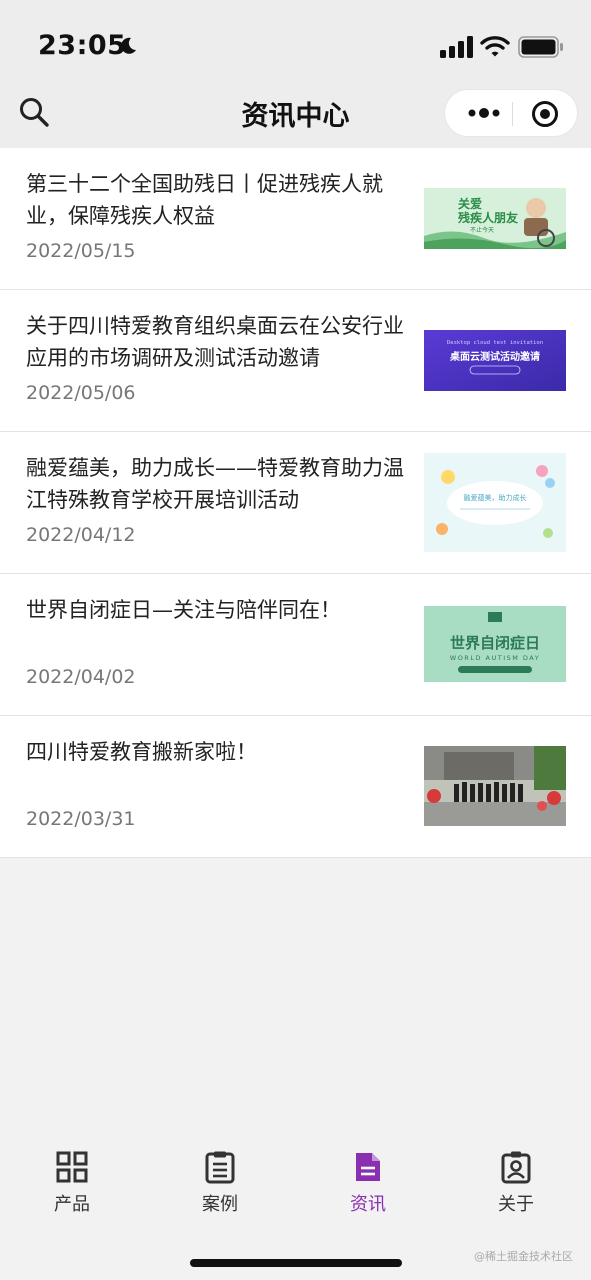 This screenshot has height=1280, width=591. What do you see at coordinates (368, 1167) in the screenshot?
I see `document-icon` at bounding box center [368, 1167].